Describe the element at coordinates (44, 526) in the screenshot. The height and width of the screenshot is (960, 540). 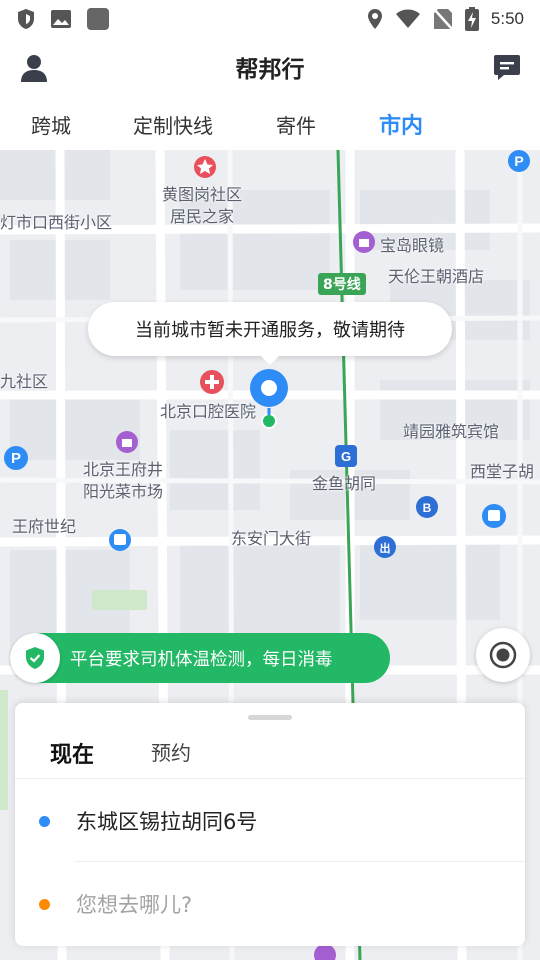
I see `map-label: 王府世纪` at that location.